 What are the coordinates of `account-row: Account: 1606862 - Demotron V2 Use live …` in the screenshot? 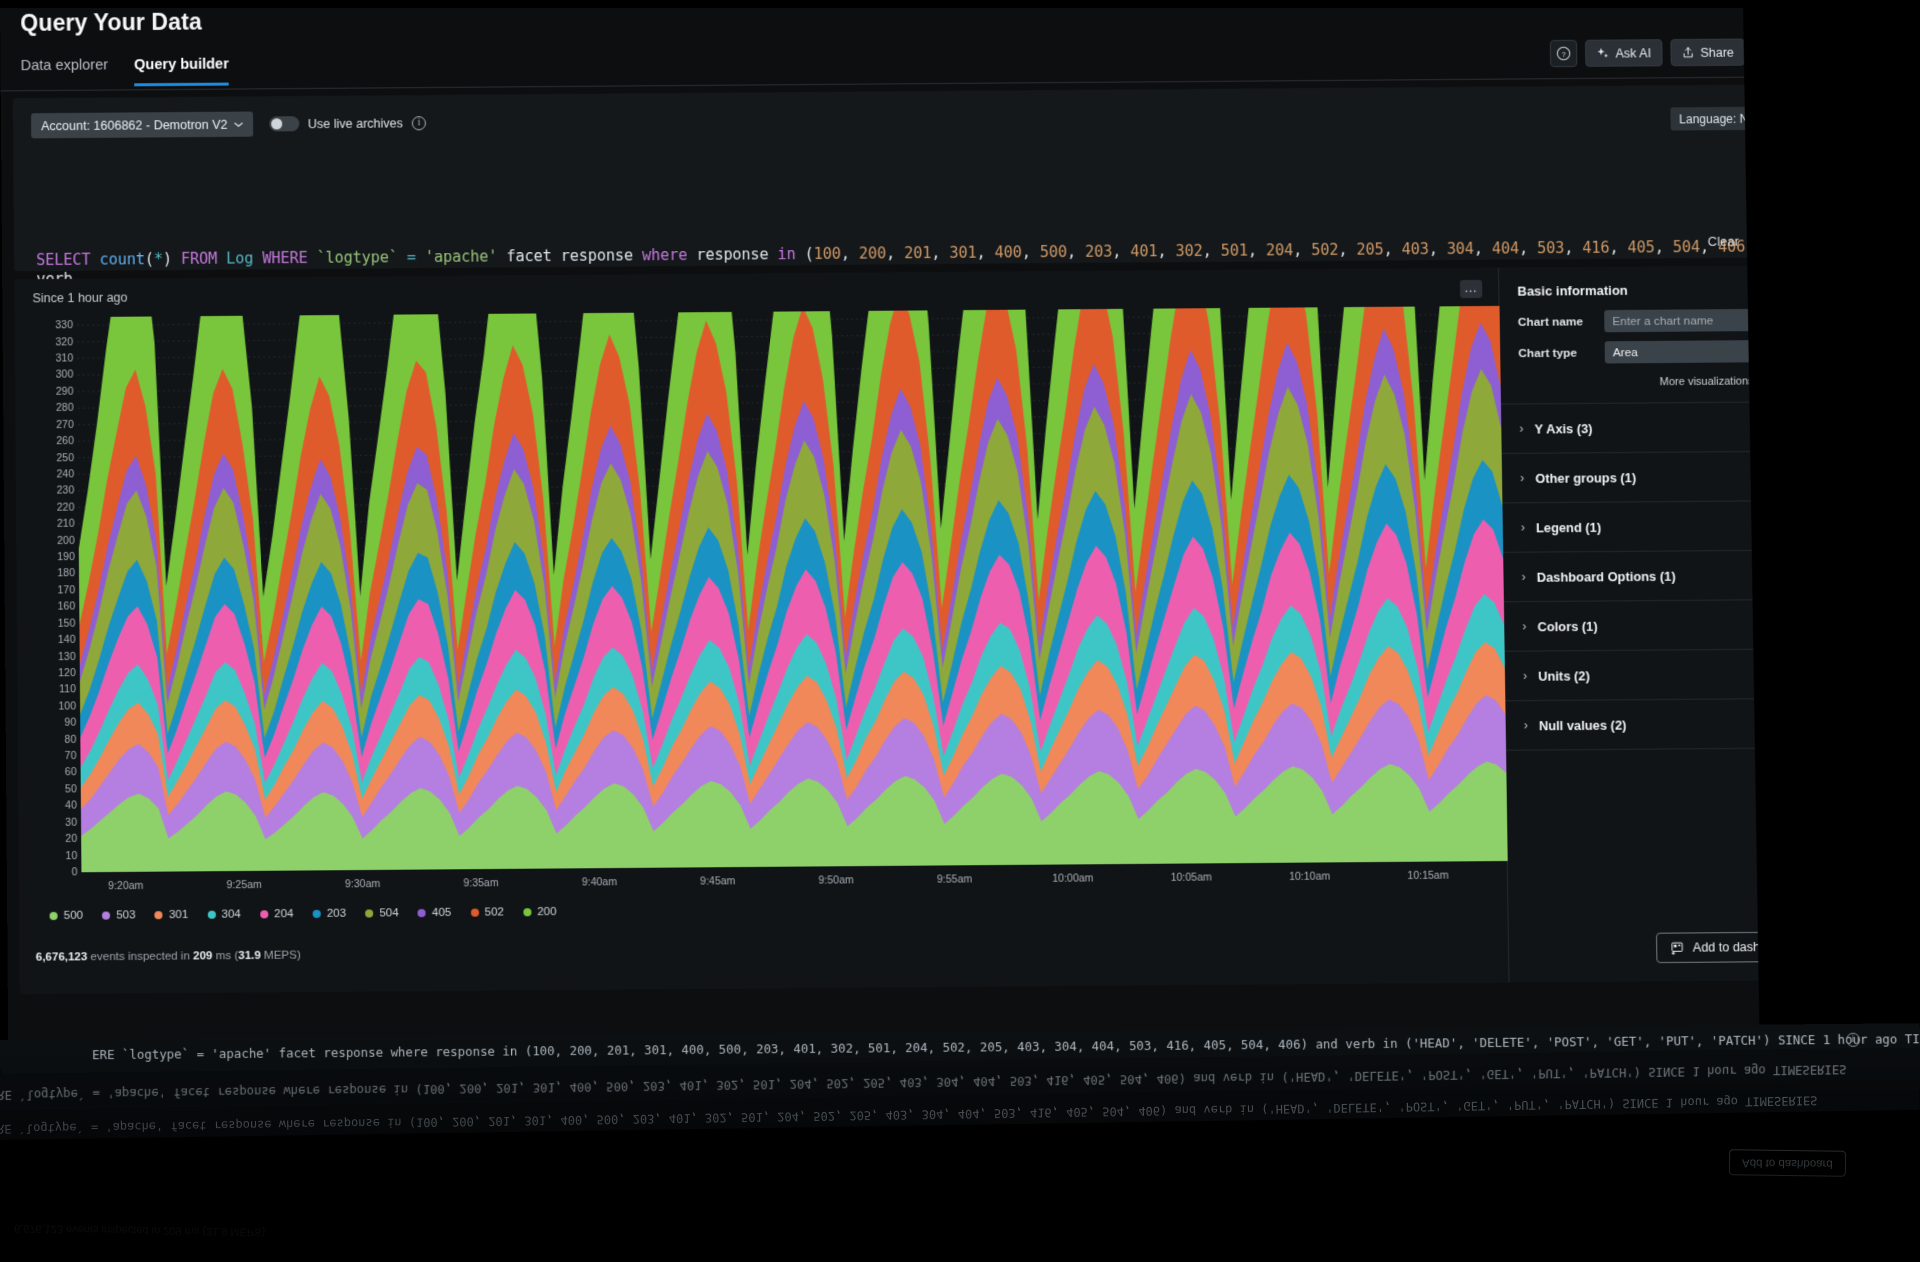 It's located at (228, 124).